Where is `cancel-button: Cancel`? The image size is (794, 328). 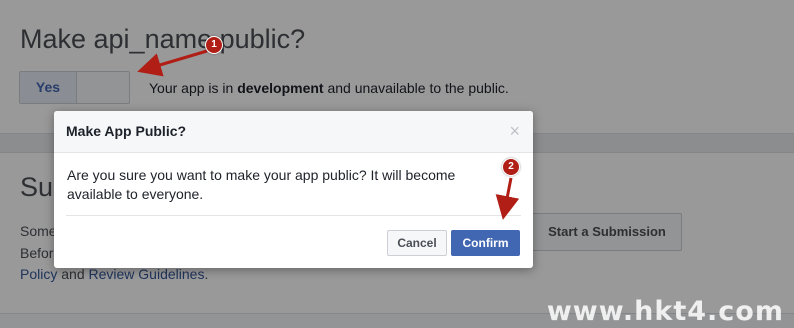
cancel-button: Cancel is located at coordinates (417, 243).